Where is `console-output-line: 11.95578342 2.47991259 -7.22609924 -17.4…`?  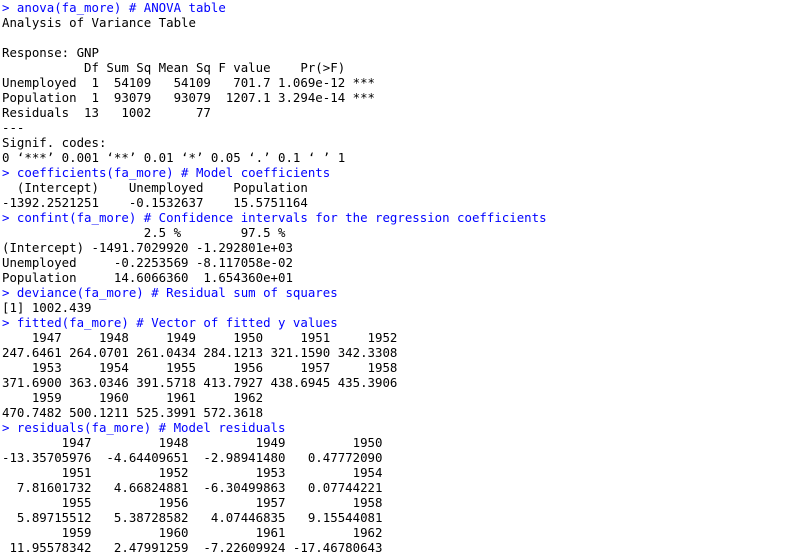 console-output-line: 11.95578342 2.47991259 -7.22609924 -17.4… is located at coordinates (196, 547).